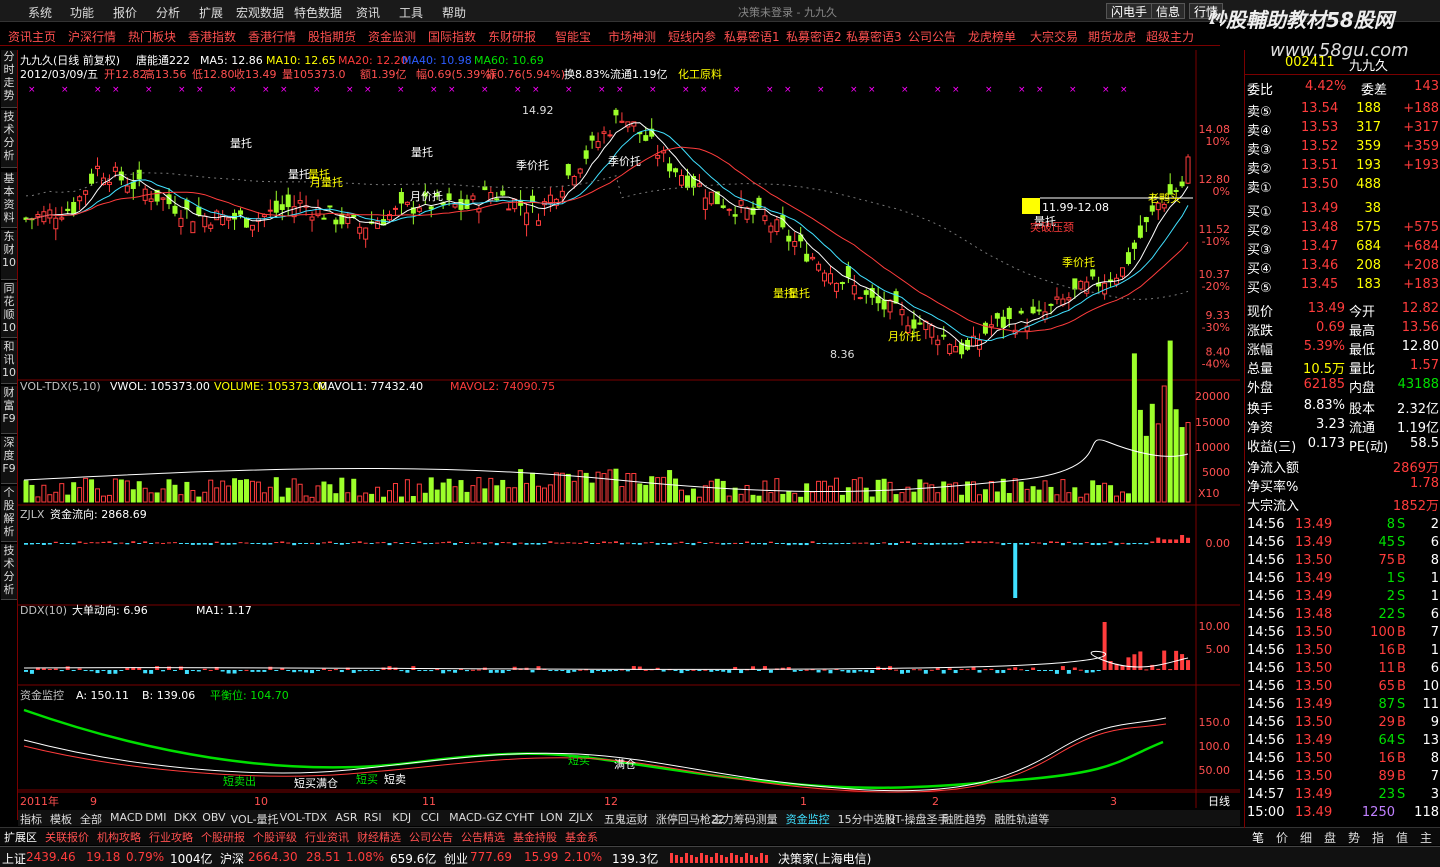 This screenshot has width=1440, height=867. Describe the element at coordinates (1378, 837) in the screenshot. I see `quote-tab-5: 指` at that location.